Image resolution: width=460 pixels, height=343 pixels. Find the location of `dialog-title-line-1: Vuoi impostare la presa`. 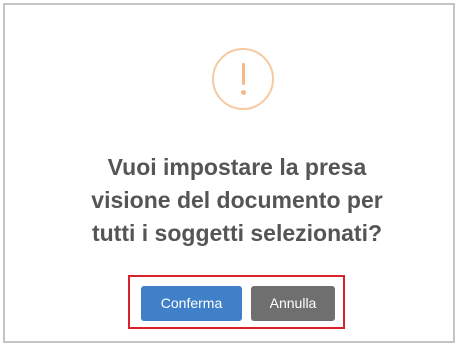

dialog-title-line-1: Vuoi impostare la presa is located at coordinates (237, 167).